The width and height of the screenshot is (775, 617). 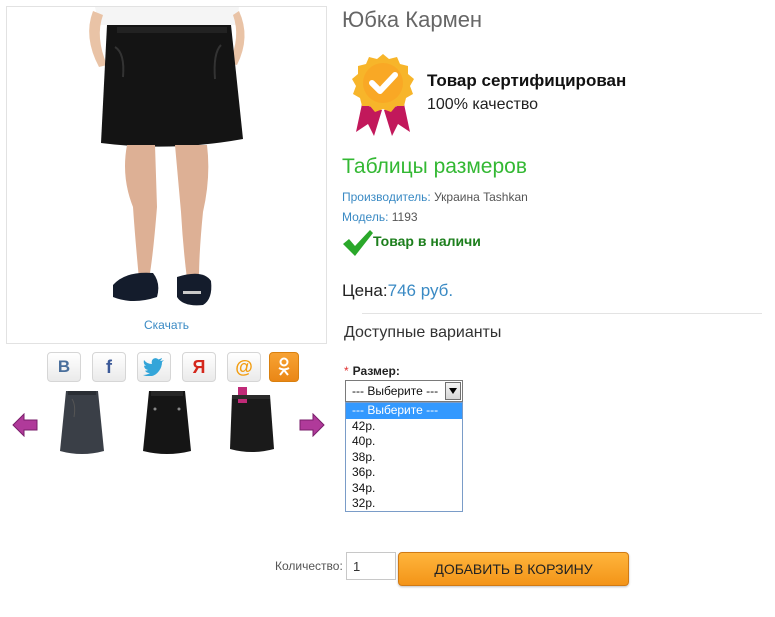 What do you see at coordinates (376, 371) in the screenshot?
I see `size-label-text: Размер:` at bounding box center [376, 371].